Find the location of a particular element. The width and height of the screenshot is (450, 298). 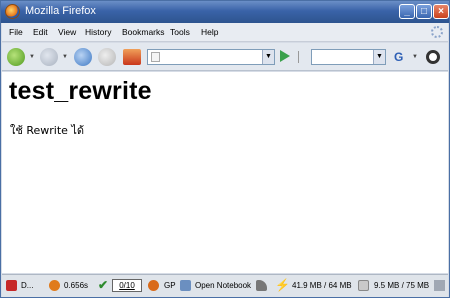

go-arrow-icon is located at coordinates (285, 56).